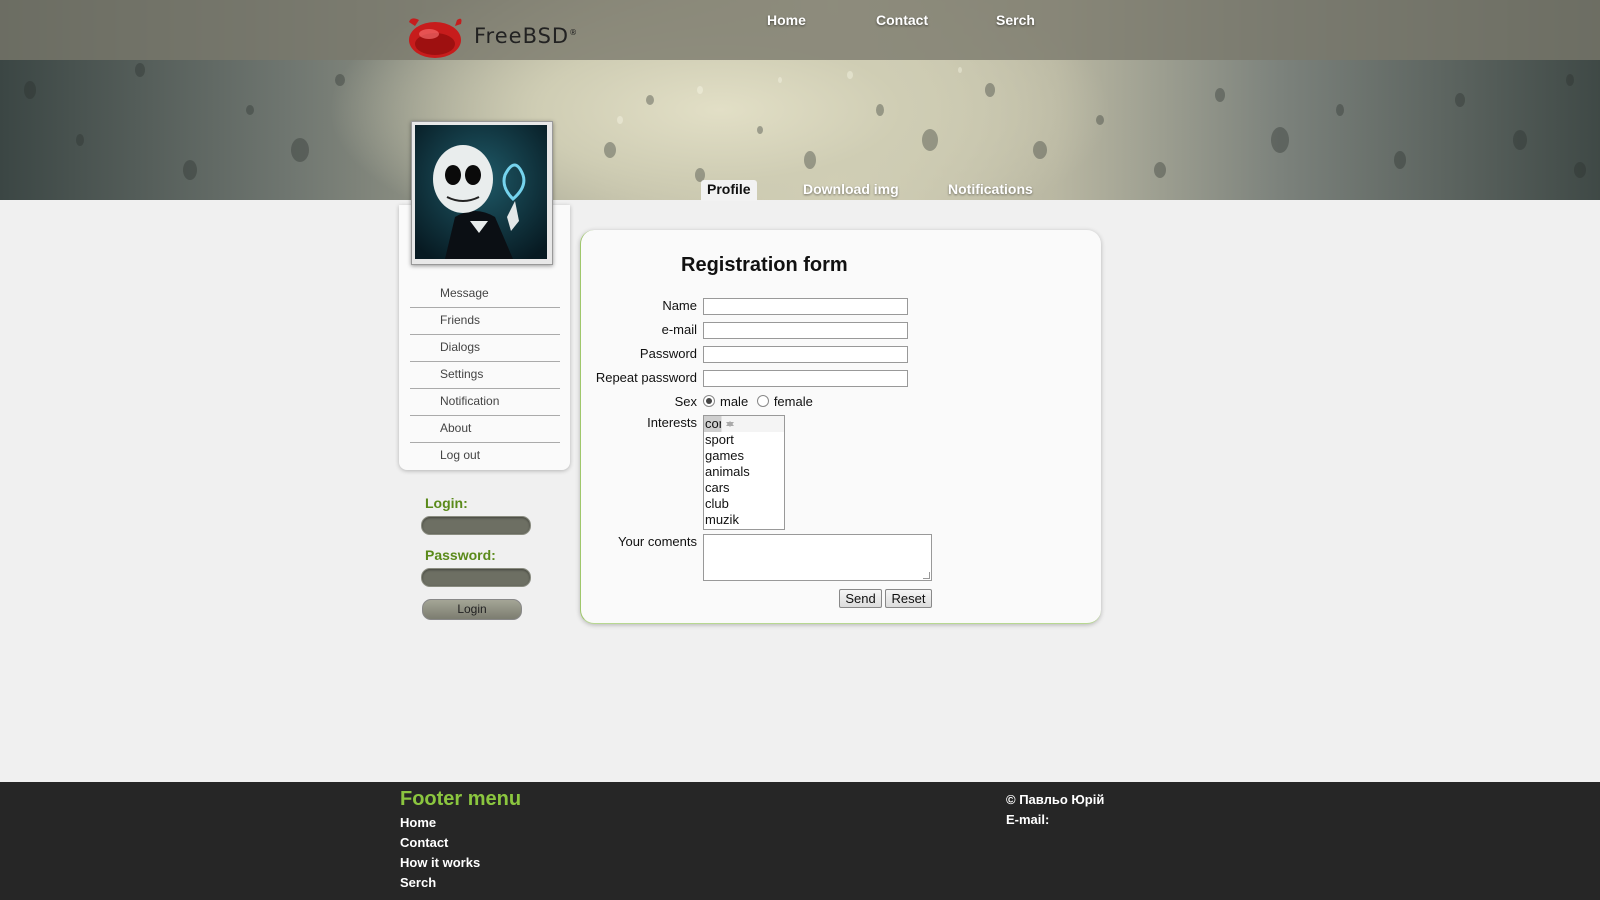  What do you see at coordinates (990, 189) in the screenshot?
I see `tab-notifications: Notifications` at bounding box center [990, 189].